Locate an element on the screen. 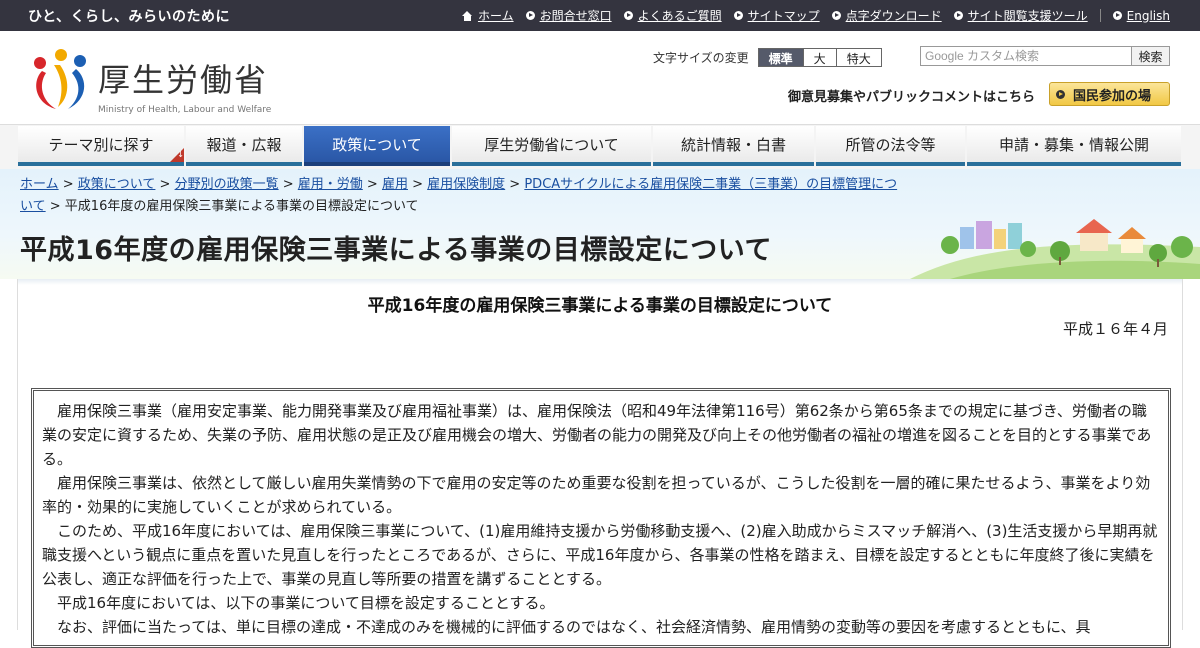 This screenshot has height=648, width=1200. utility-link-braille: 点字ダウンロード is located at coordinates (886, 15).